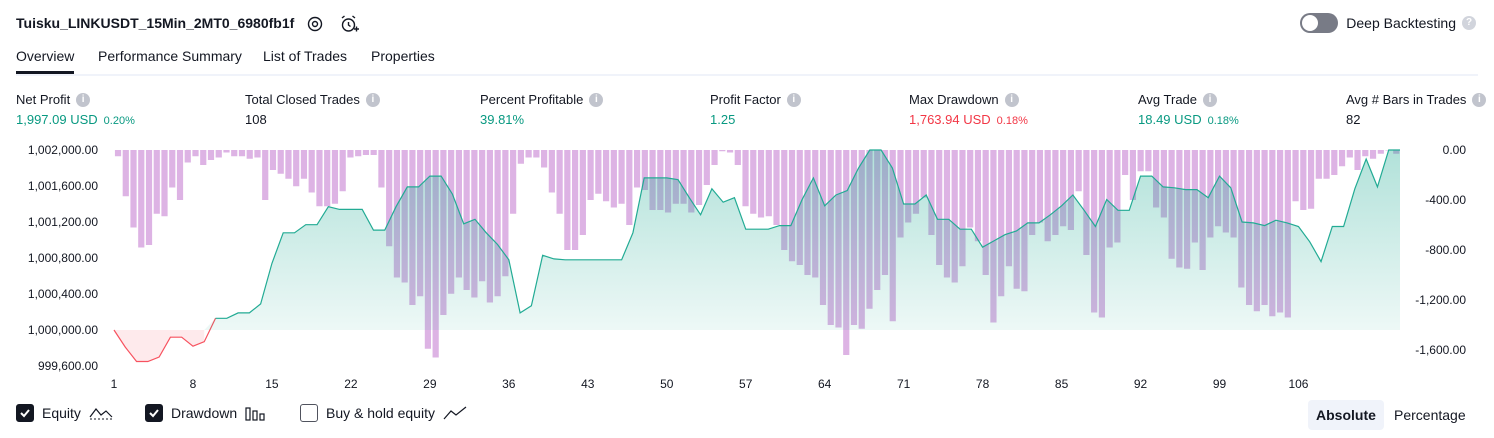 This screenshot has width=1494, height=438. Describe the element at coordinates (1220, 384) in the screenshot. I see `x-axis-tick-label: 99` at that location.